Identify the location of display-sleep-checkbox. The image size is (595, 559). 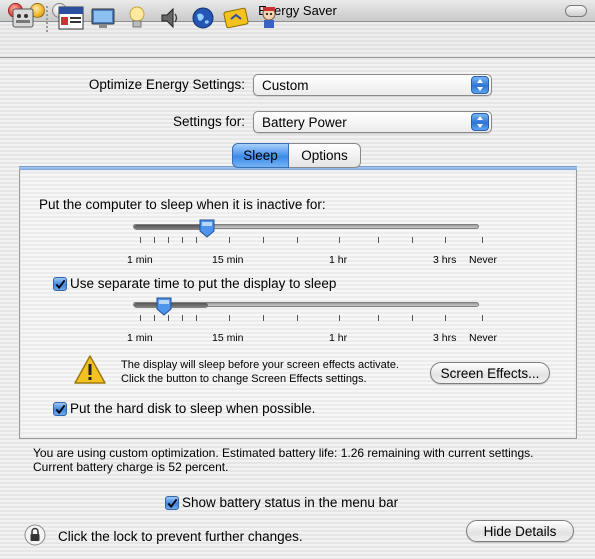
(60, 284).